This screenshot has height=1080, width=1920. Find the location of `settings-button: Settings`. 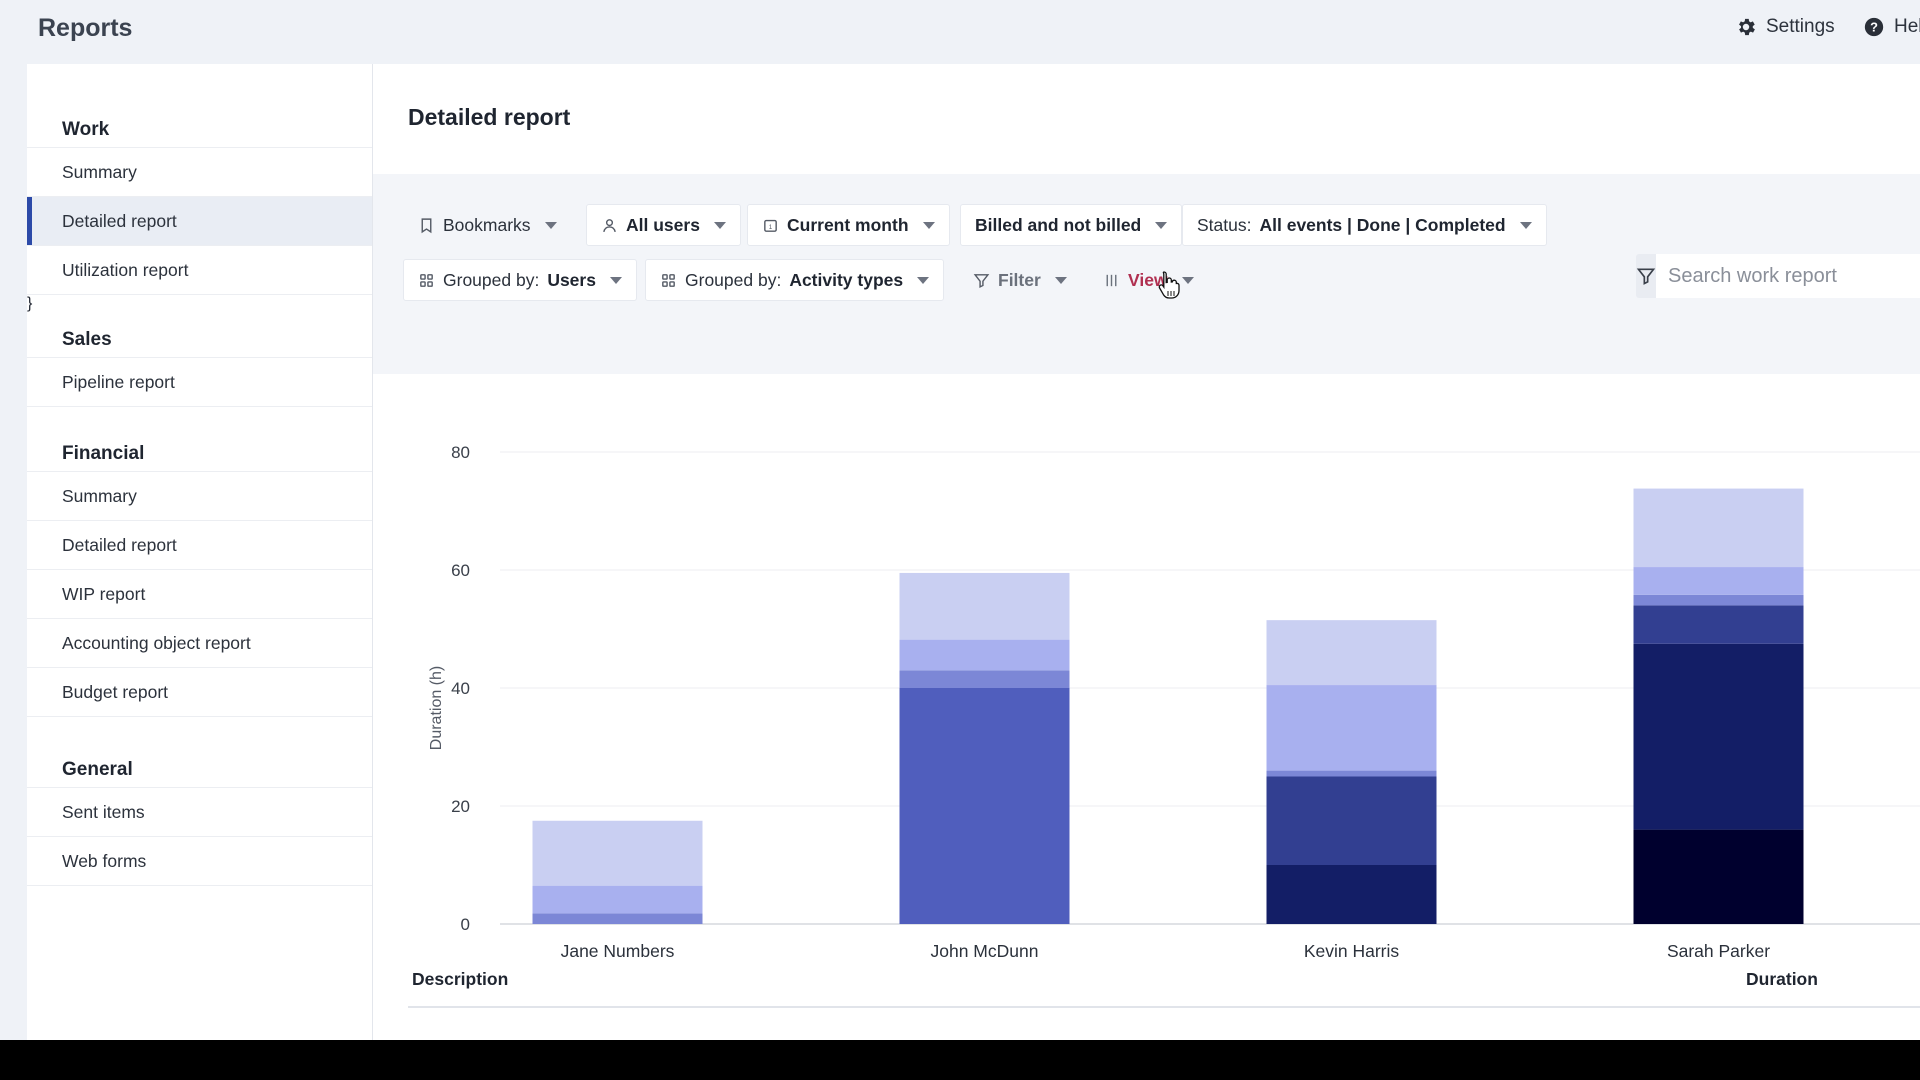

settings-button: Settings is located at coordinates (1785, 27).